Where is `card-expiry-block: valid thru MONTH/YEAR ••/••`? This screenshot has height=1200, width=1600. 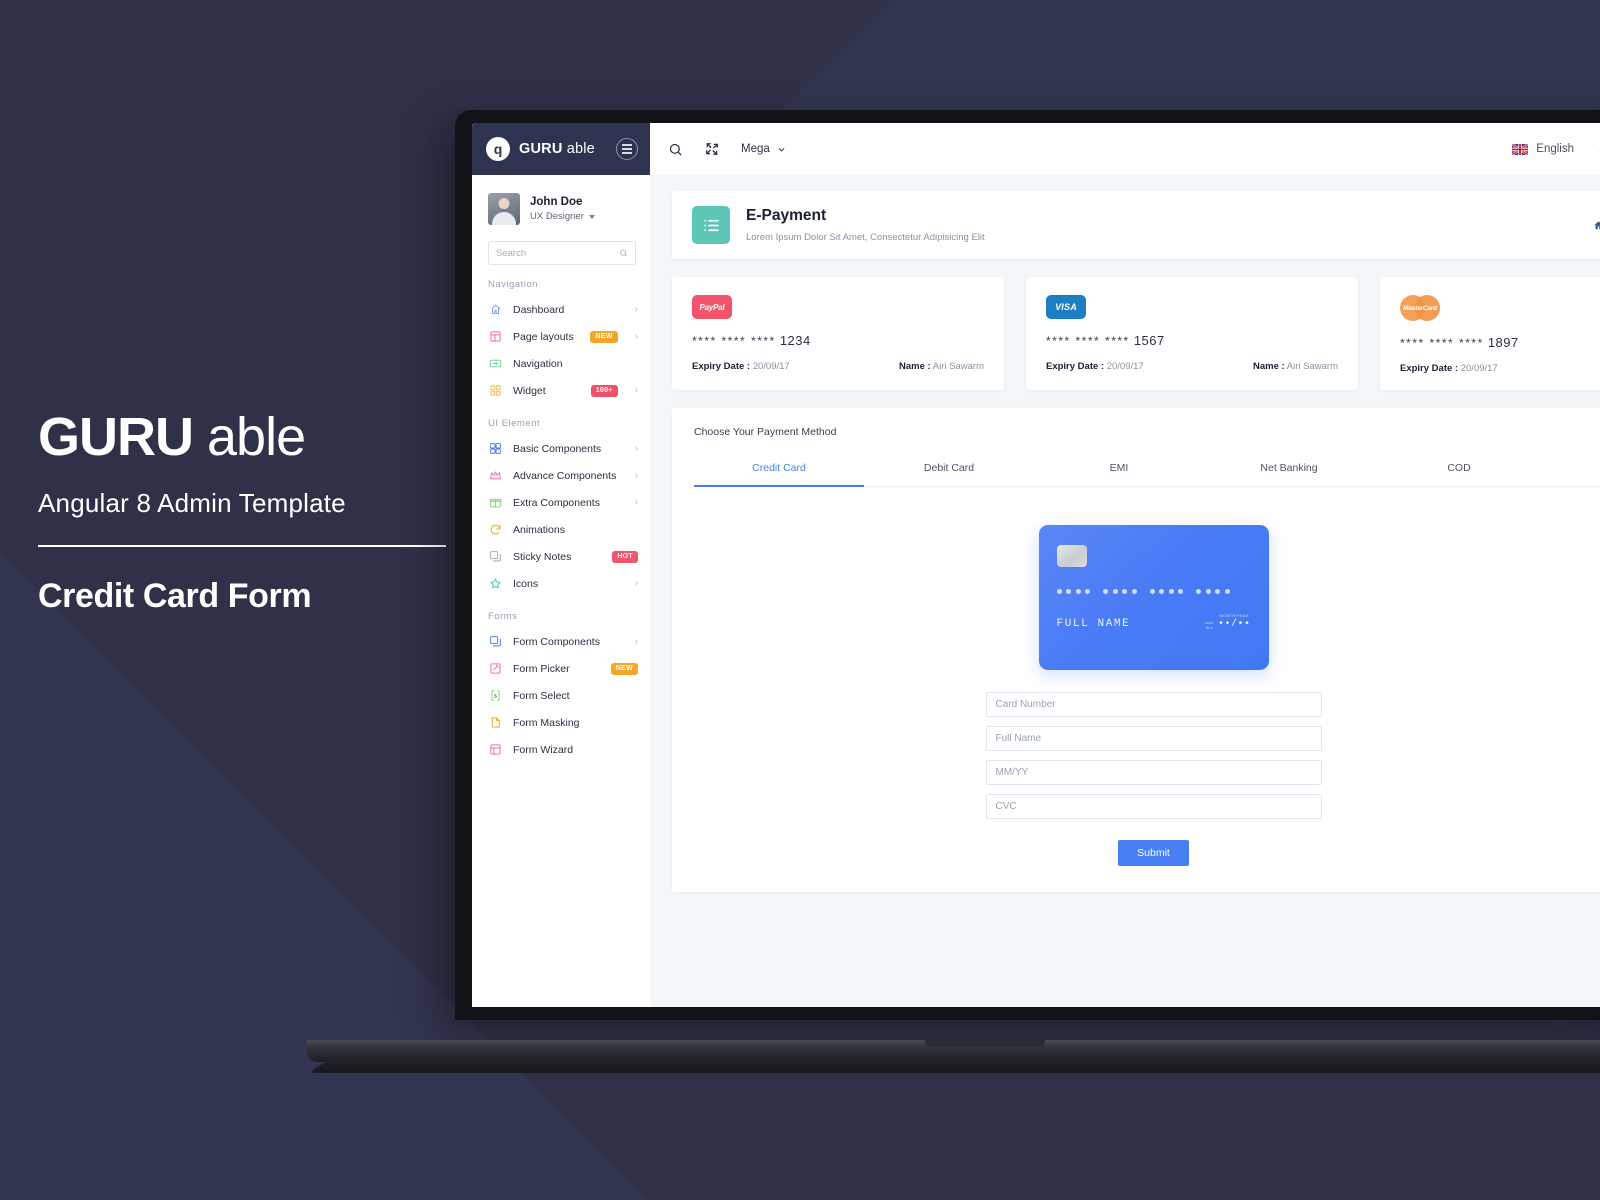
card-expiry-block: valid thru MONTH/YEAR ••/•• is located at coordinates (1228, 622).